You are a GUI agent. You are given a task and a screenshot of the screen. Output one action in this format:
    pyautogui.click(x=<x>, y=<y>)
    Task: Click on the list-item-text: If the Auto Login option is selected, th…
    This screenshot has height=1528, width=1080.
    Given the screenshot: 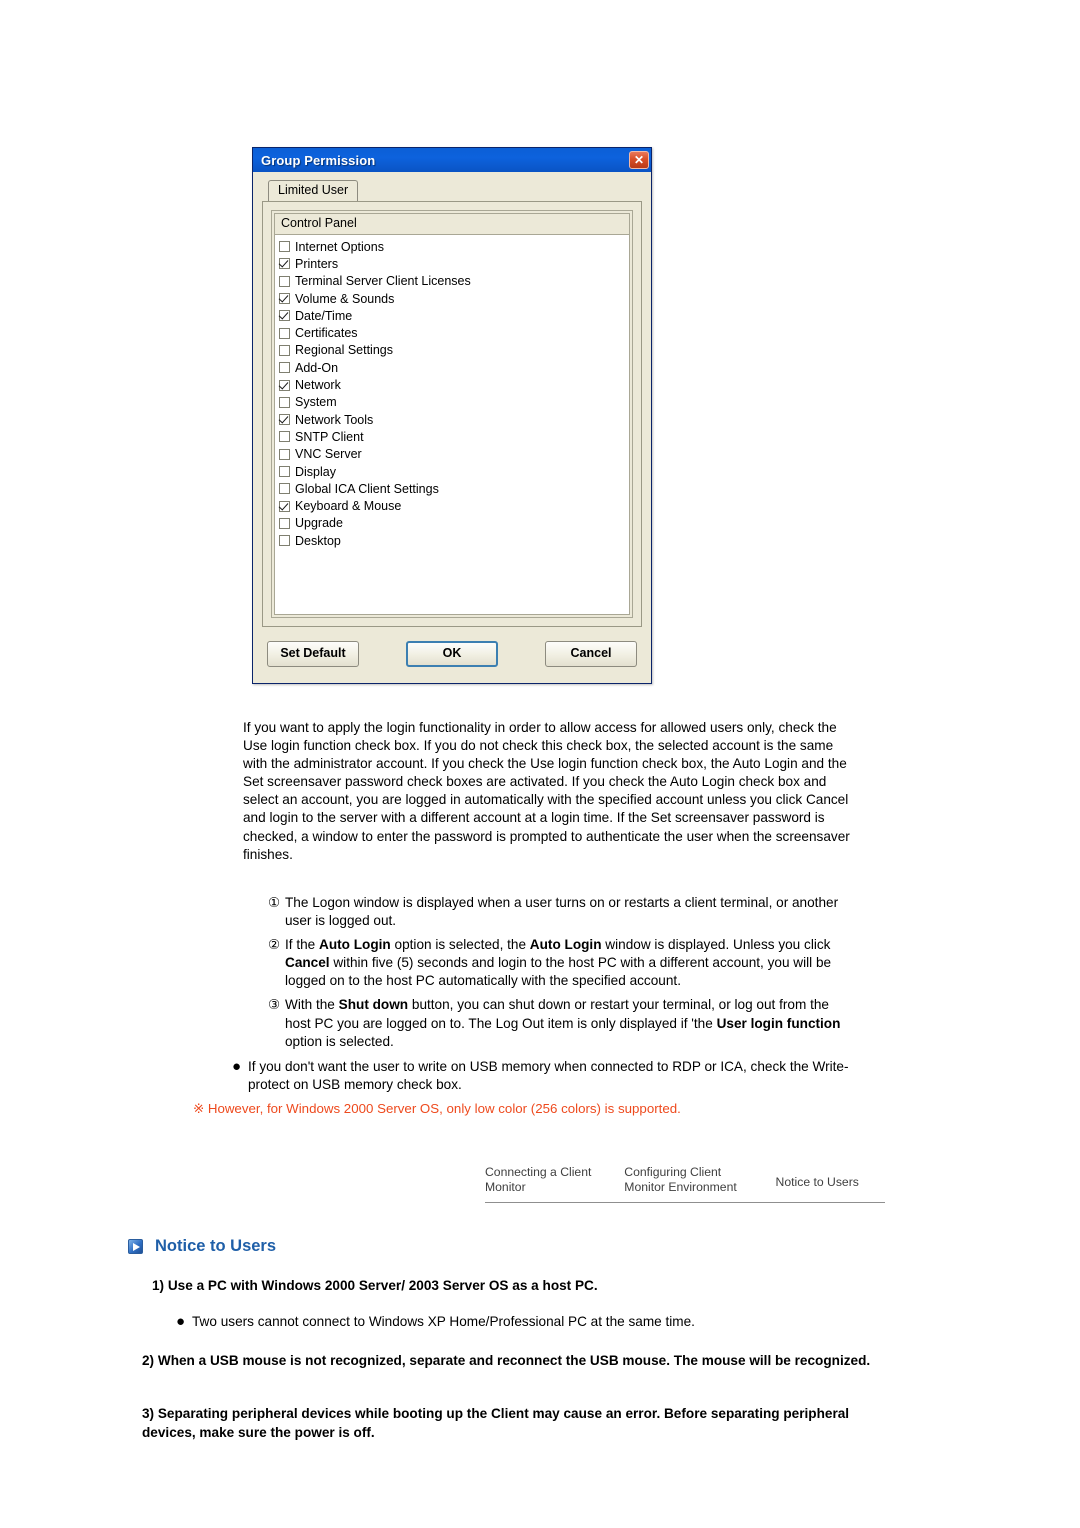 What is the action you would take?
    pyautogui.click(x=558, y=963)
    